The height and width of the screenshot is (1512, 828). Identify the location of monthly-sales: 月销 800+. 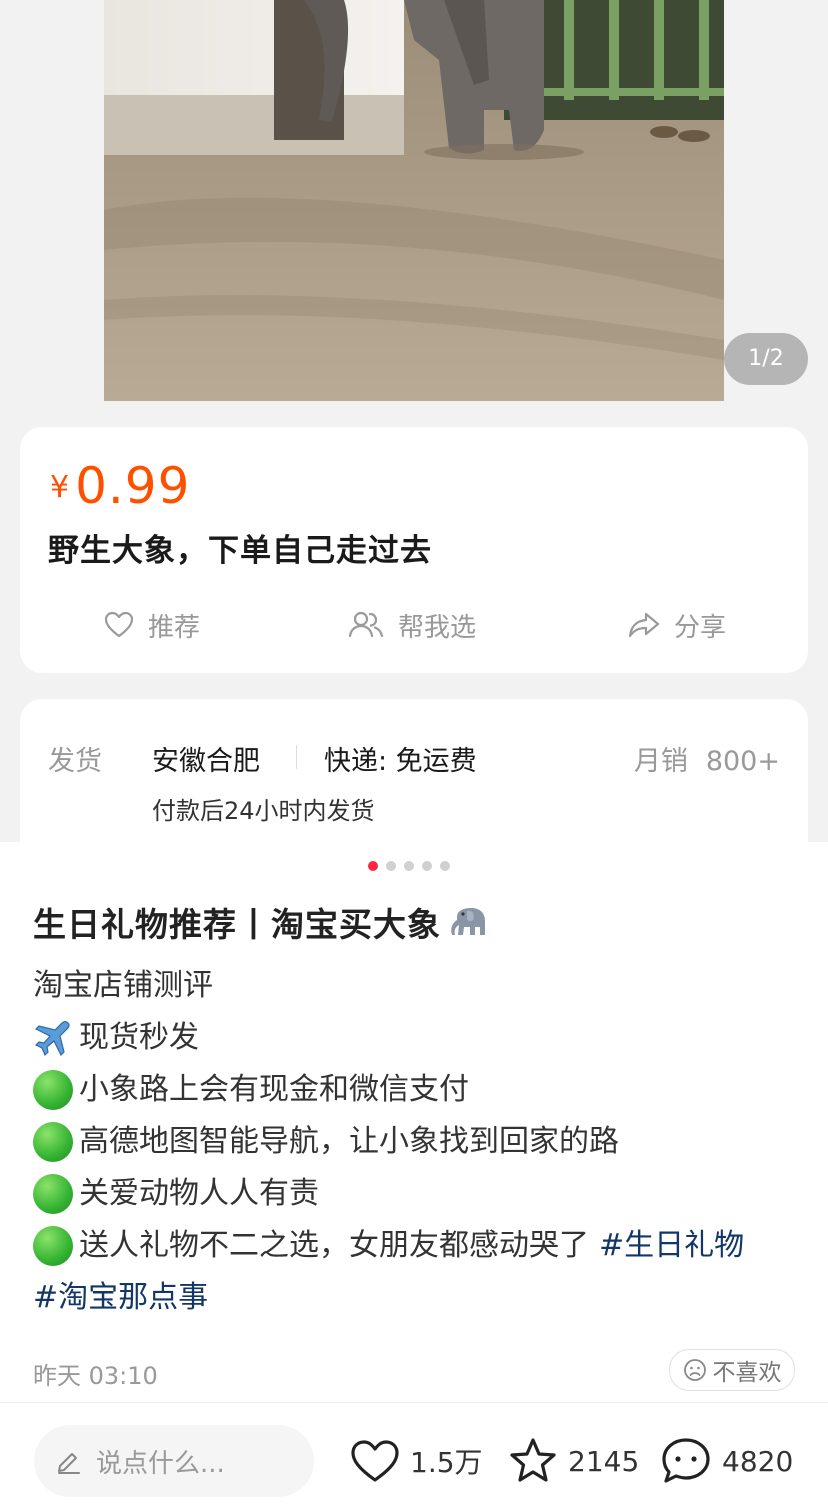
(698, 758).